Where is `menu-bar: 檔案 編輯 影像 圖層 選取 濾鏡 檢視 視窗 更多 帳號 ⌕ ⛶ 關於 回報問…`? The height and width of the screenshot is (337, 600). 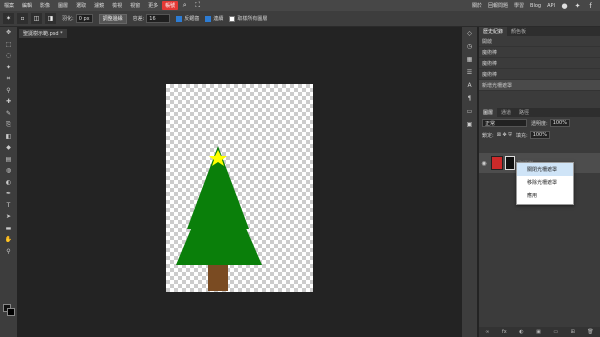
menu-bar: 檔案 編輯 影像 圖層 選取 濾鏡 檢視 視窗 更多 帳號 ⌕ ⛶ 關於 回報問… is located at coordinates (300, 5).